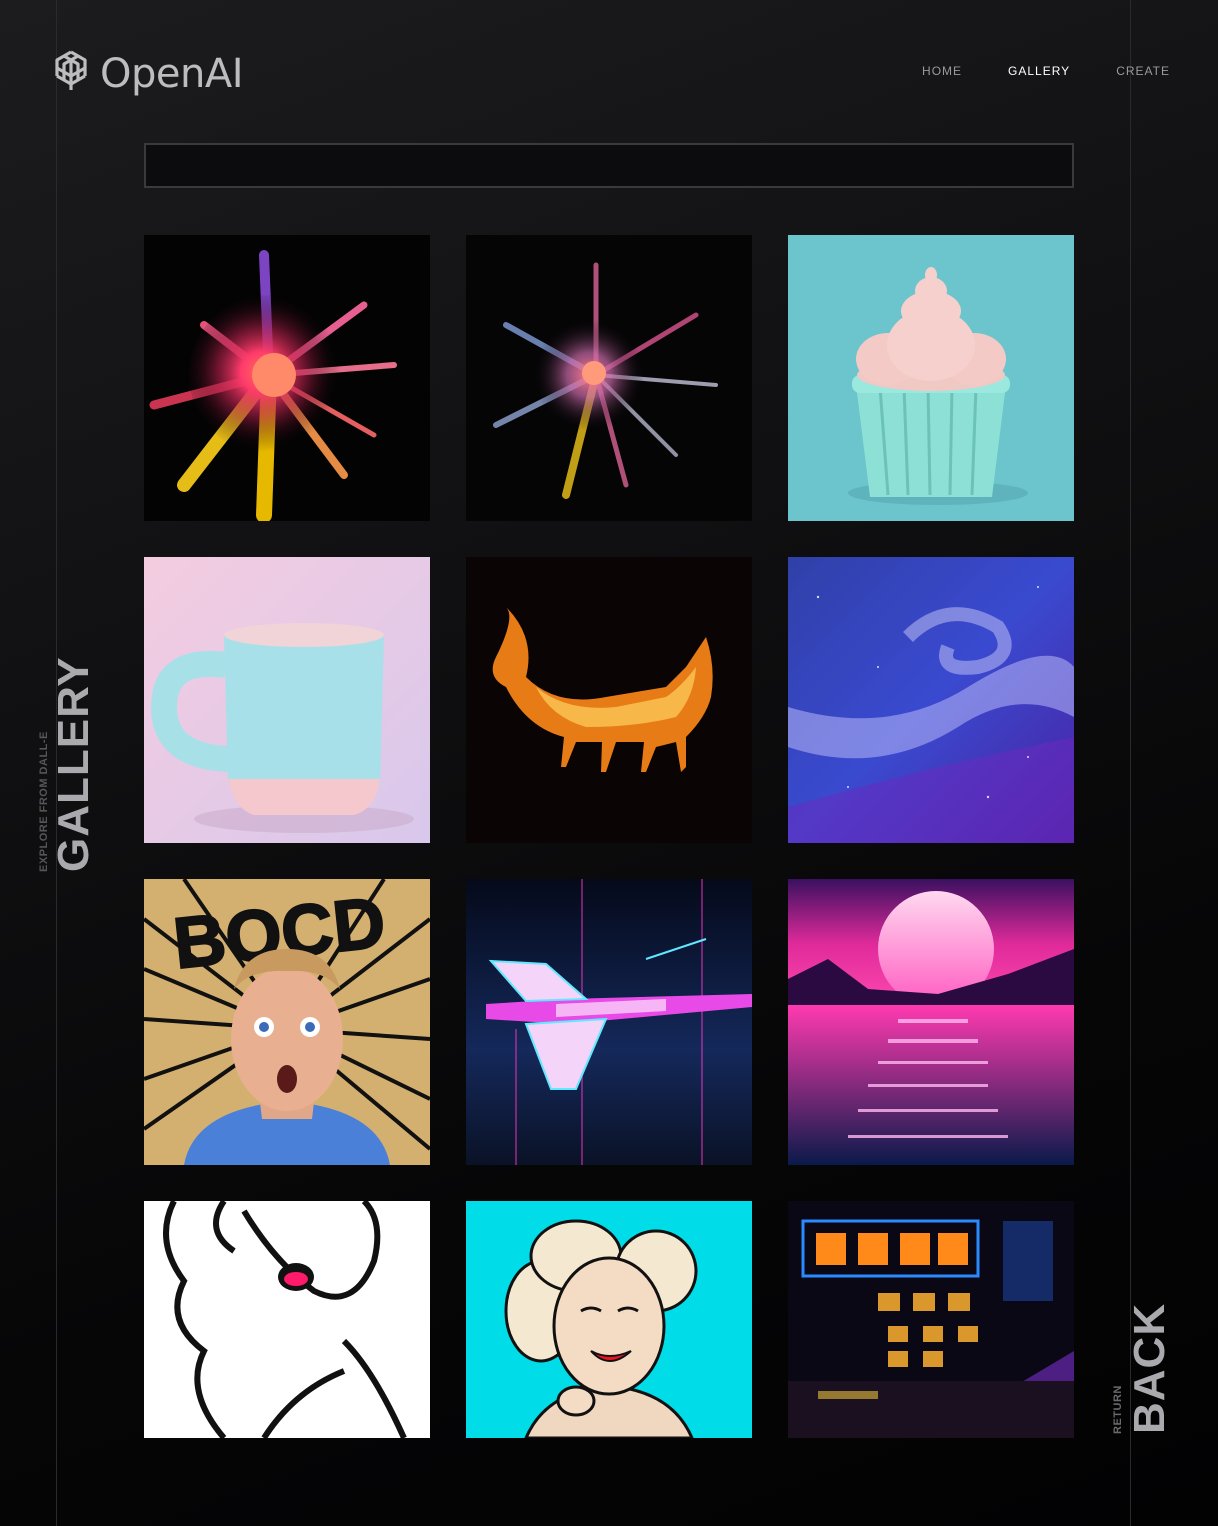  I want to click on back-button: RETURN BACK, so click(1143, 1368).